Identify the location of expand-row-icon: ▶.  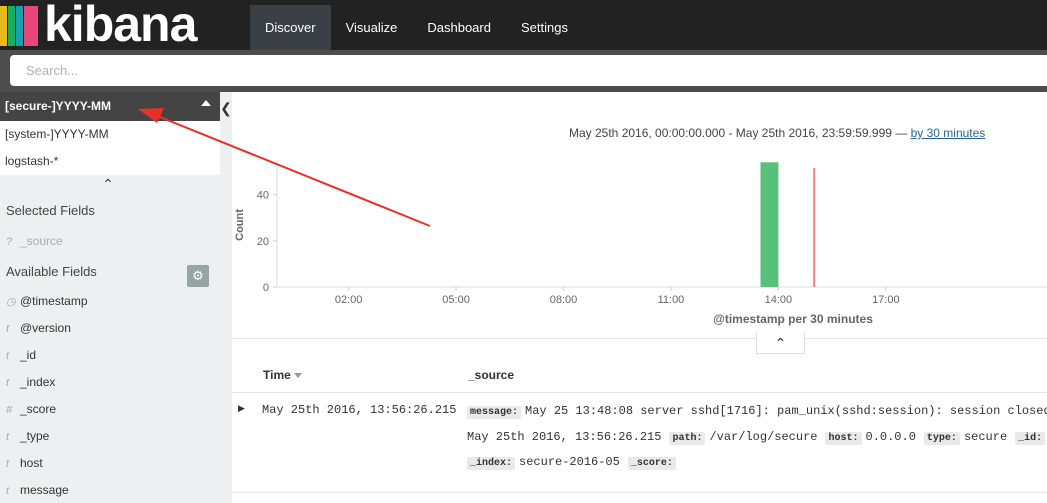
(241, 408).